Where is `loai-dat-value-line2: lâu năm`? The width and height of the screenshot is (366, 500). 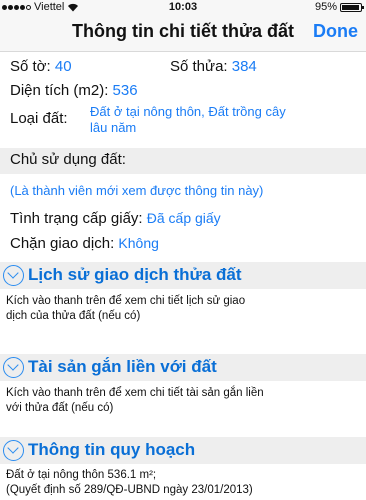
loai-dat-value-line2: lâu năm is located at coordinates (113, 127).